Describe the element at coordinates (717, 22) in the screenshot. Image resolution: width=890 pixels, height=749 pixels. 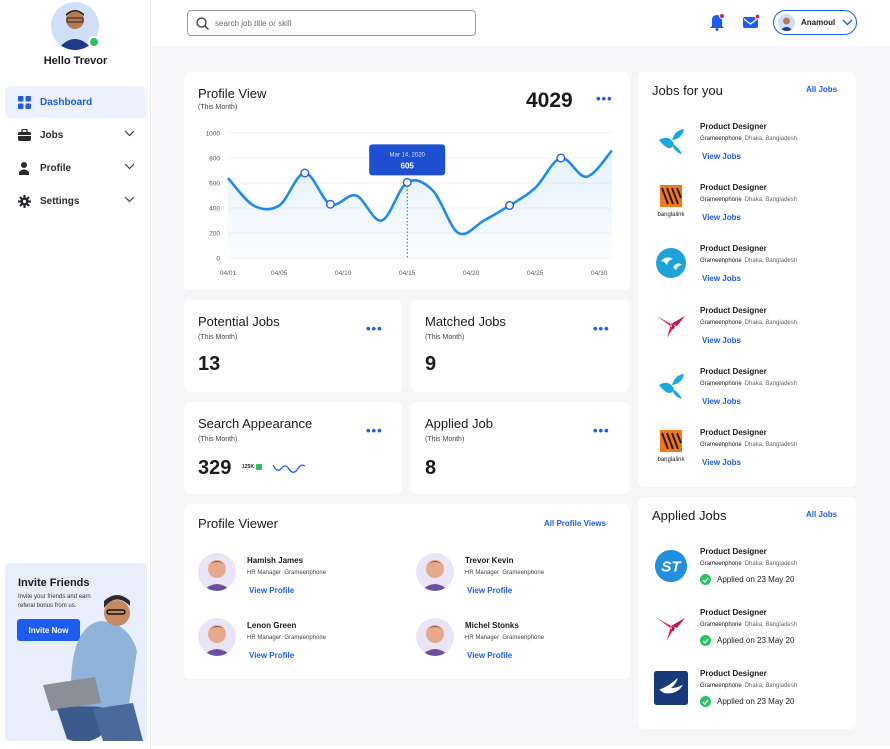
I see `bell-icon` at that location.